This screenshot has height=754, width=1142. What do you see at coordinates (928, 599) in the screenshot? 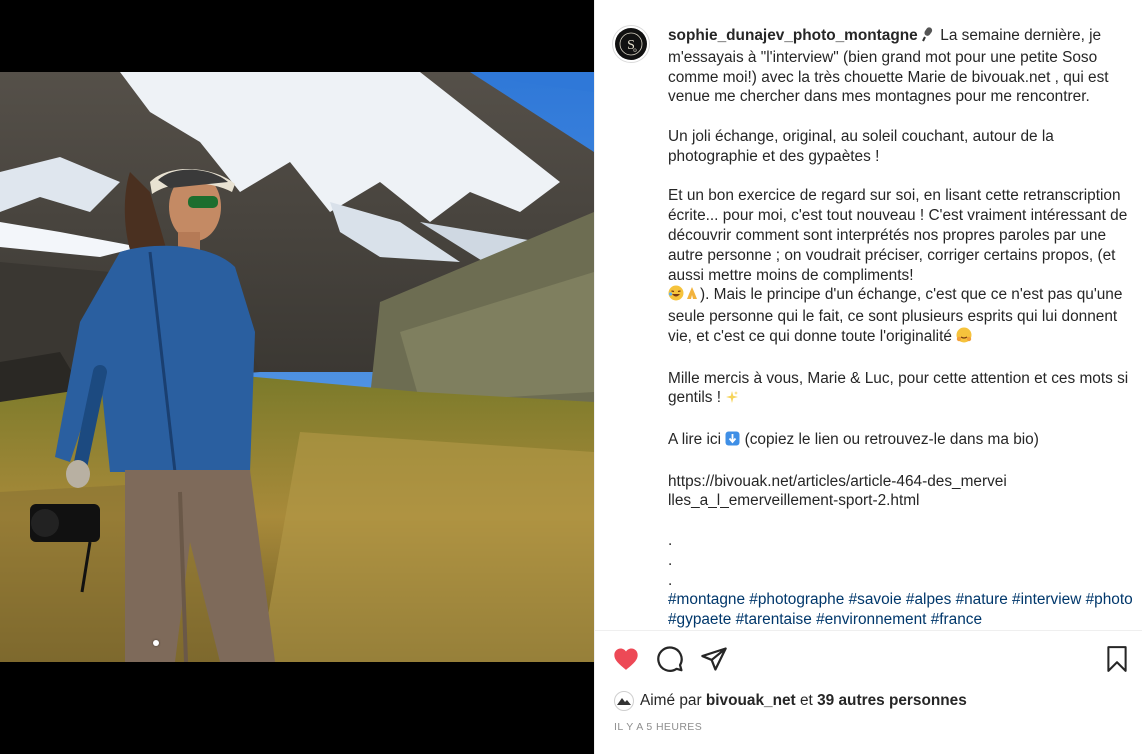
I see `hashtag-link: #alpes` at bounding box center [928, 599].